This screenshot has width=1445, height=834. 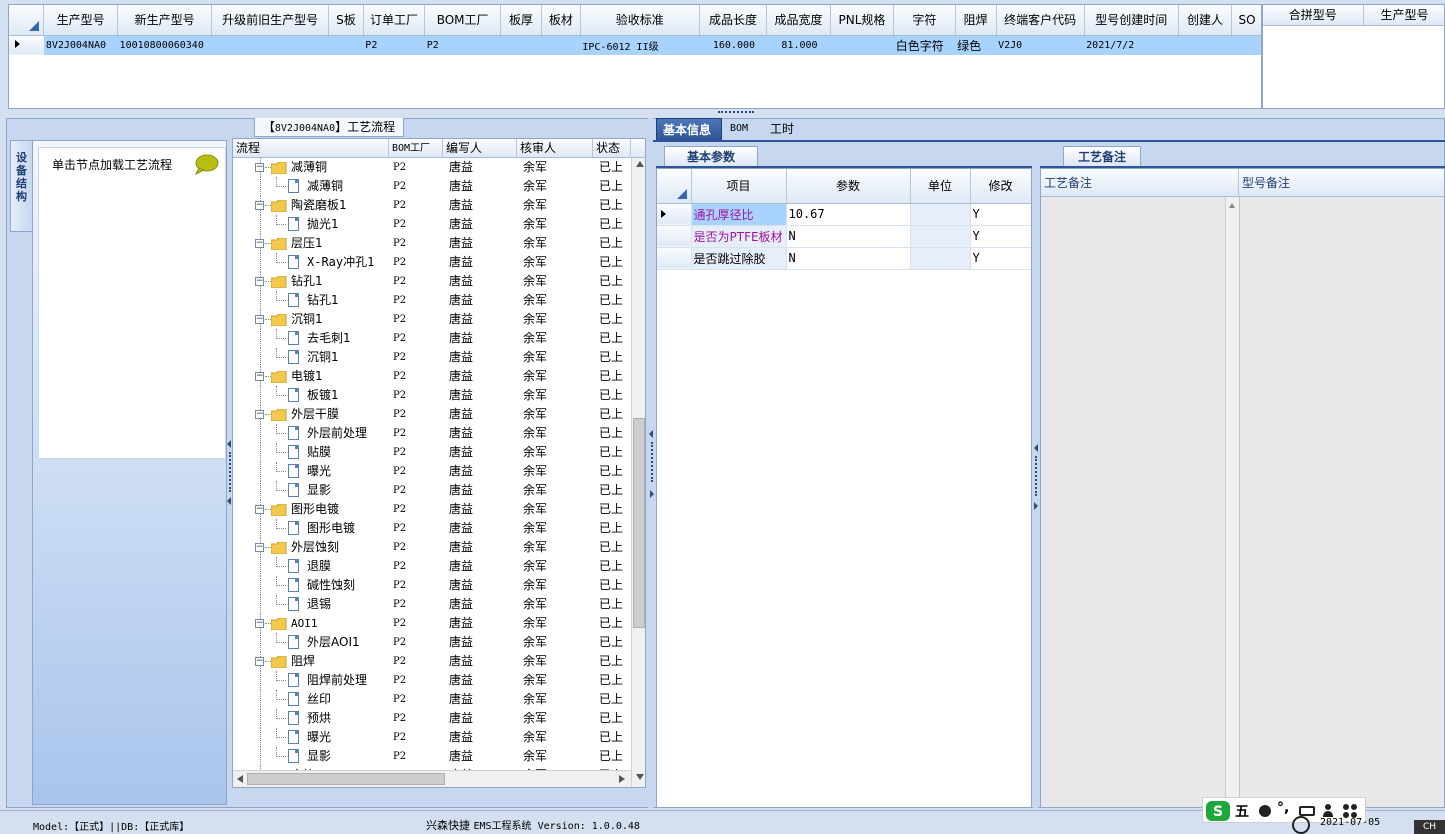 What do you see at coordinates (976, 20) in the screenshot?
I see `grid-col-header: 阻焊` at bounding box center [976, 20].